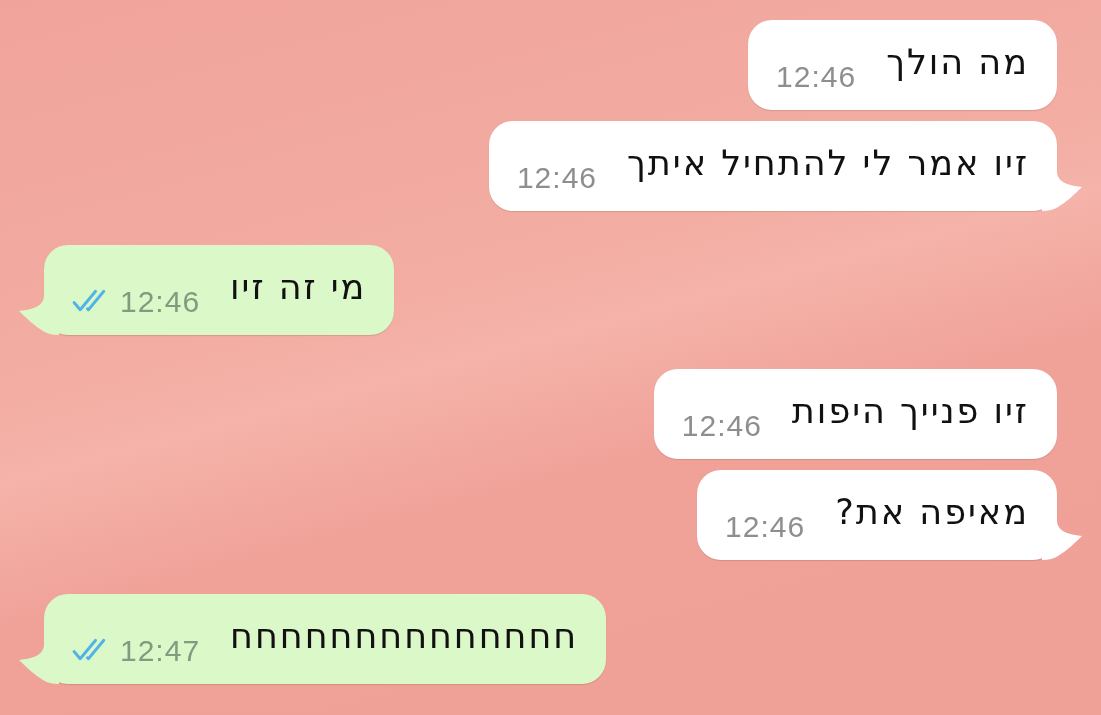 The image size is (1101, 715). I want to click on message-text: מה הולך, so click(957, 62).